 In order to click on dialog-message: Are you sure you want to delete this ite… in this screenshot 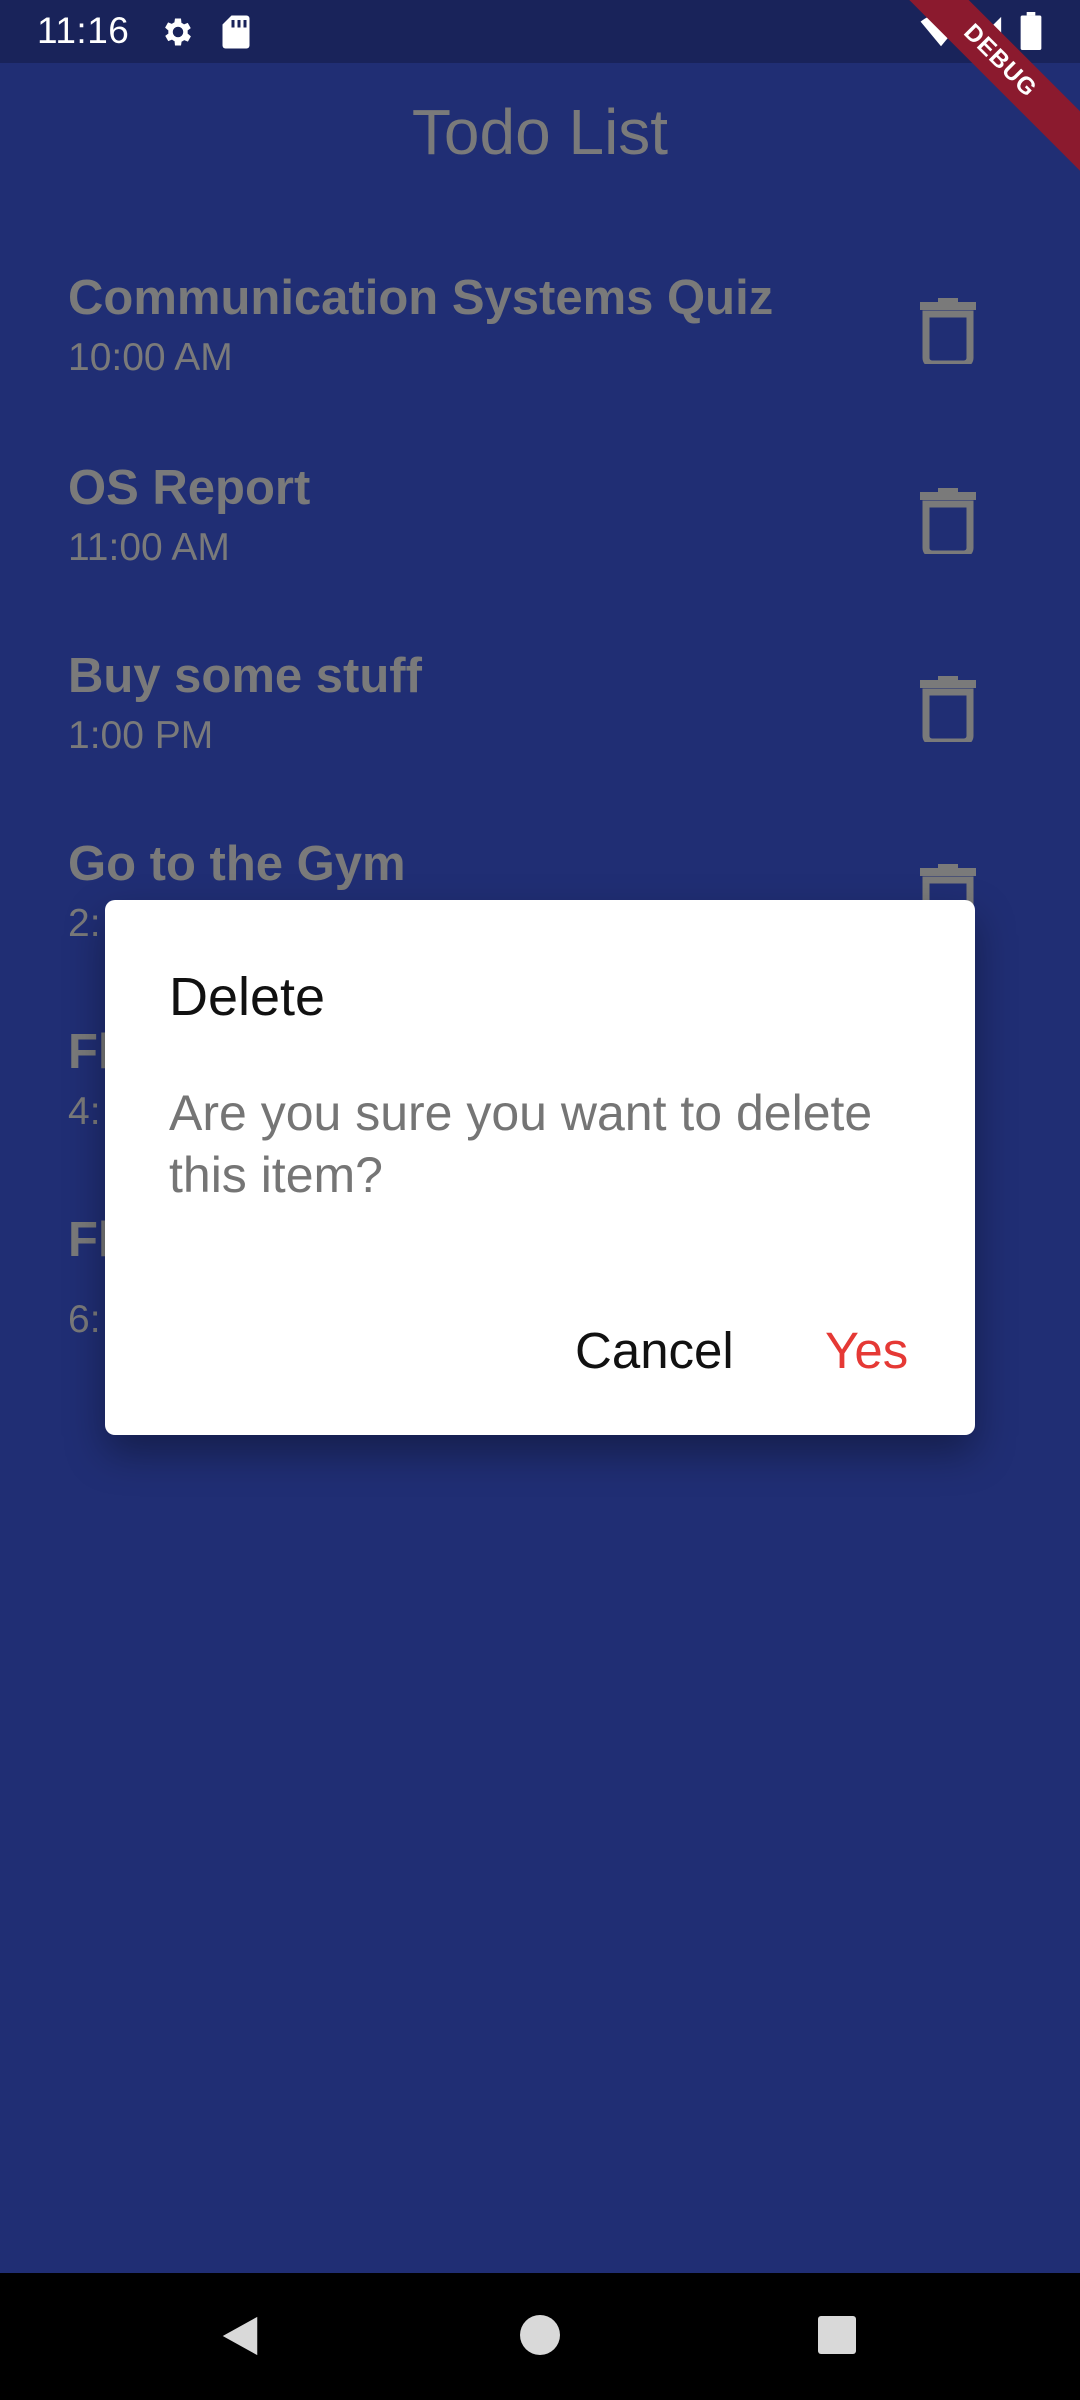, I will do `click(521, 1144)`.